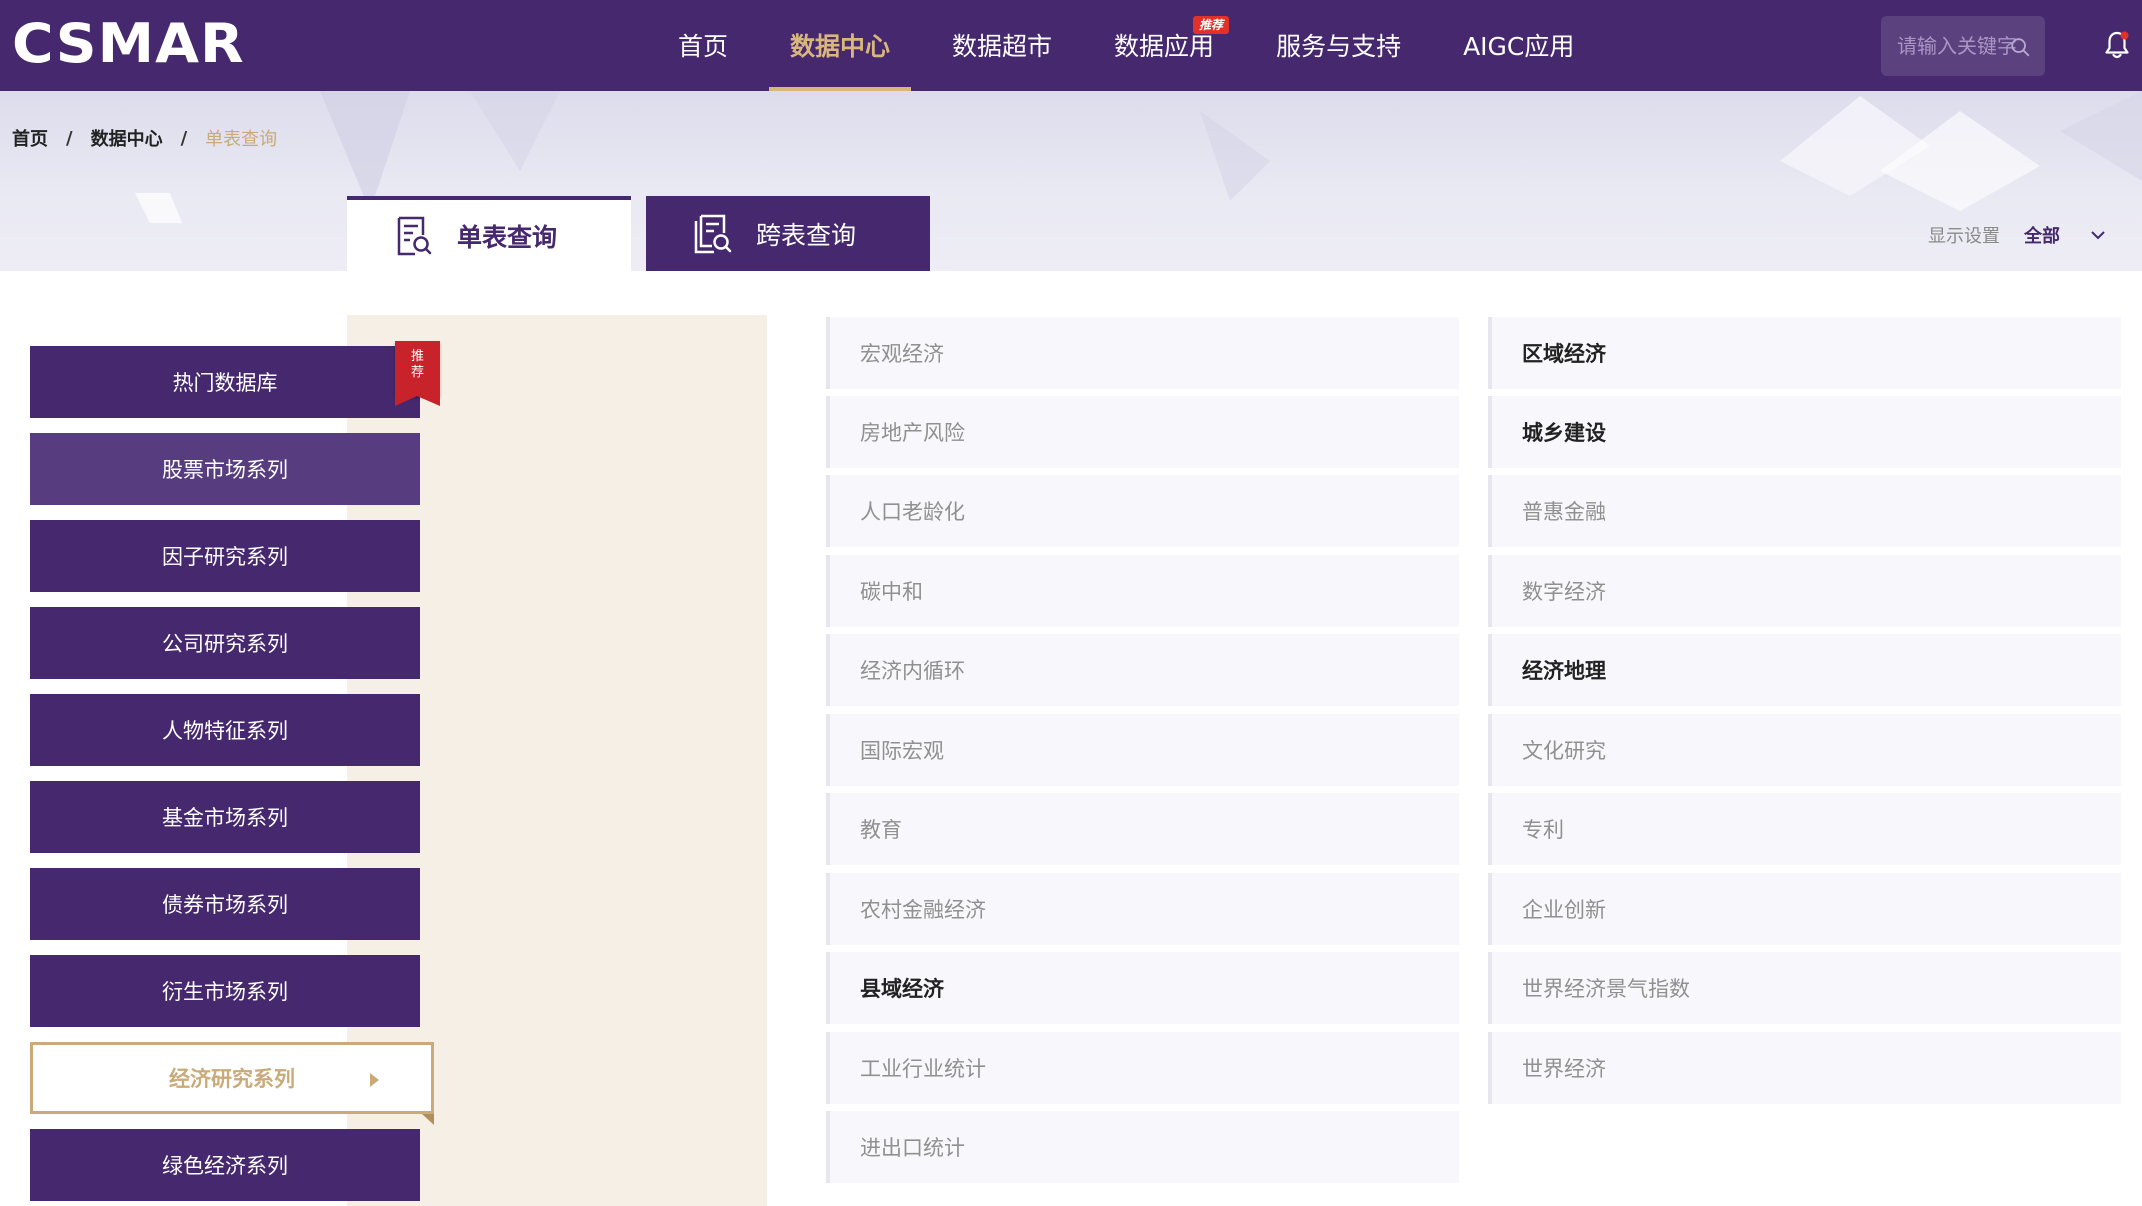 This screenshot has height=1206, width=2142. I want to click on category-label: 普惠金融, so click(1564, 512).